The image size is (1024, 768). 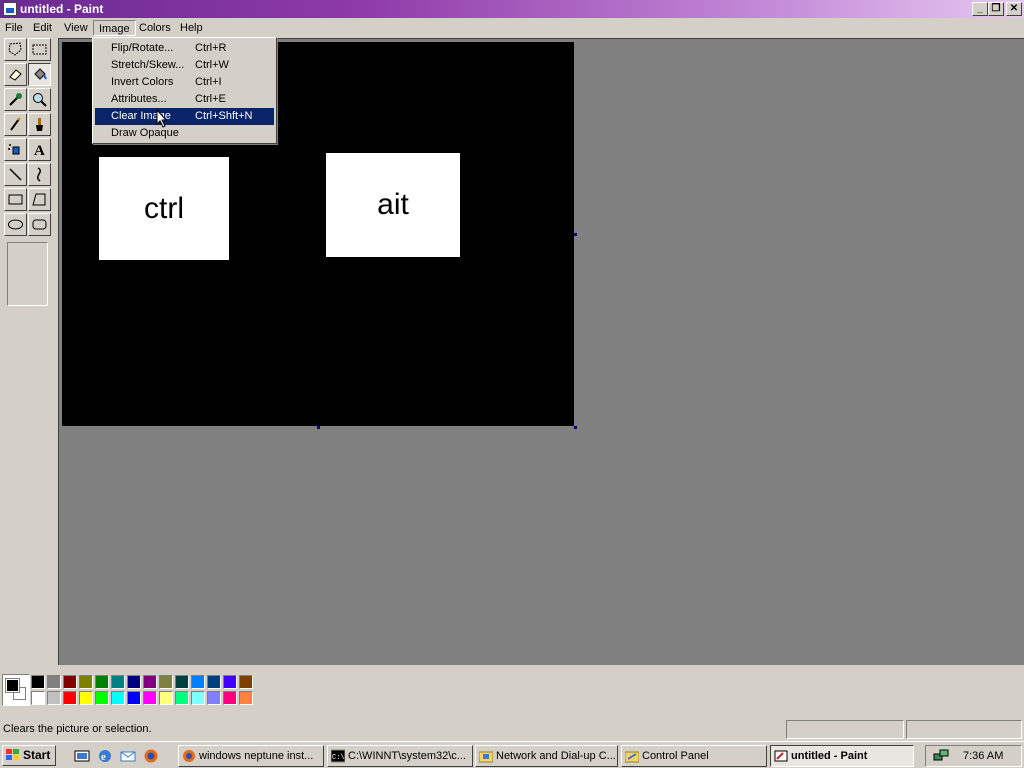 I want to click on line-icon, so click(x=15, y=174).